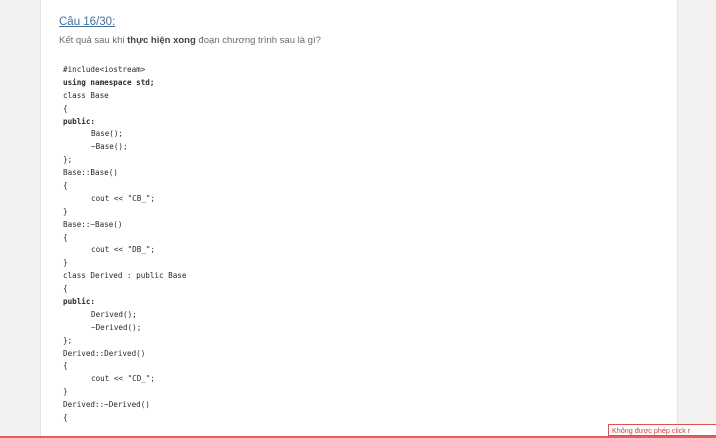 The image size is (716, 438). Describe the element at coordinates (116, 327) in the screenshot. I see `code-line: ~Derived();` at that location.